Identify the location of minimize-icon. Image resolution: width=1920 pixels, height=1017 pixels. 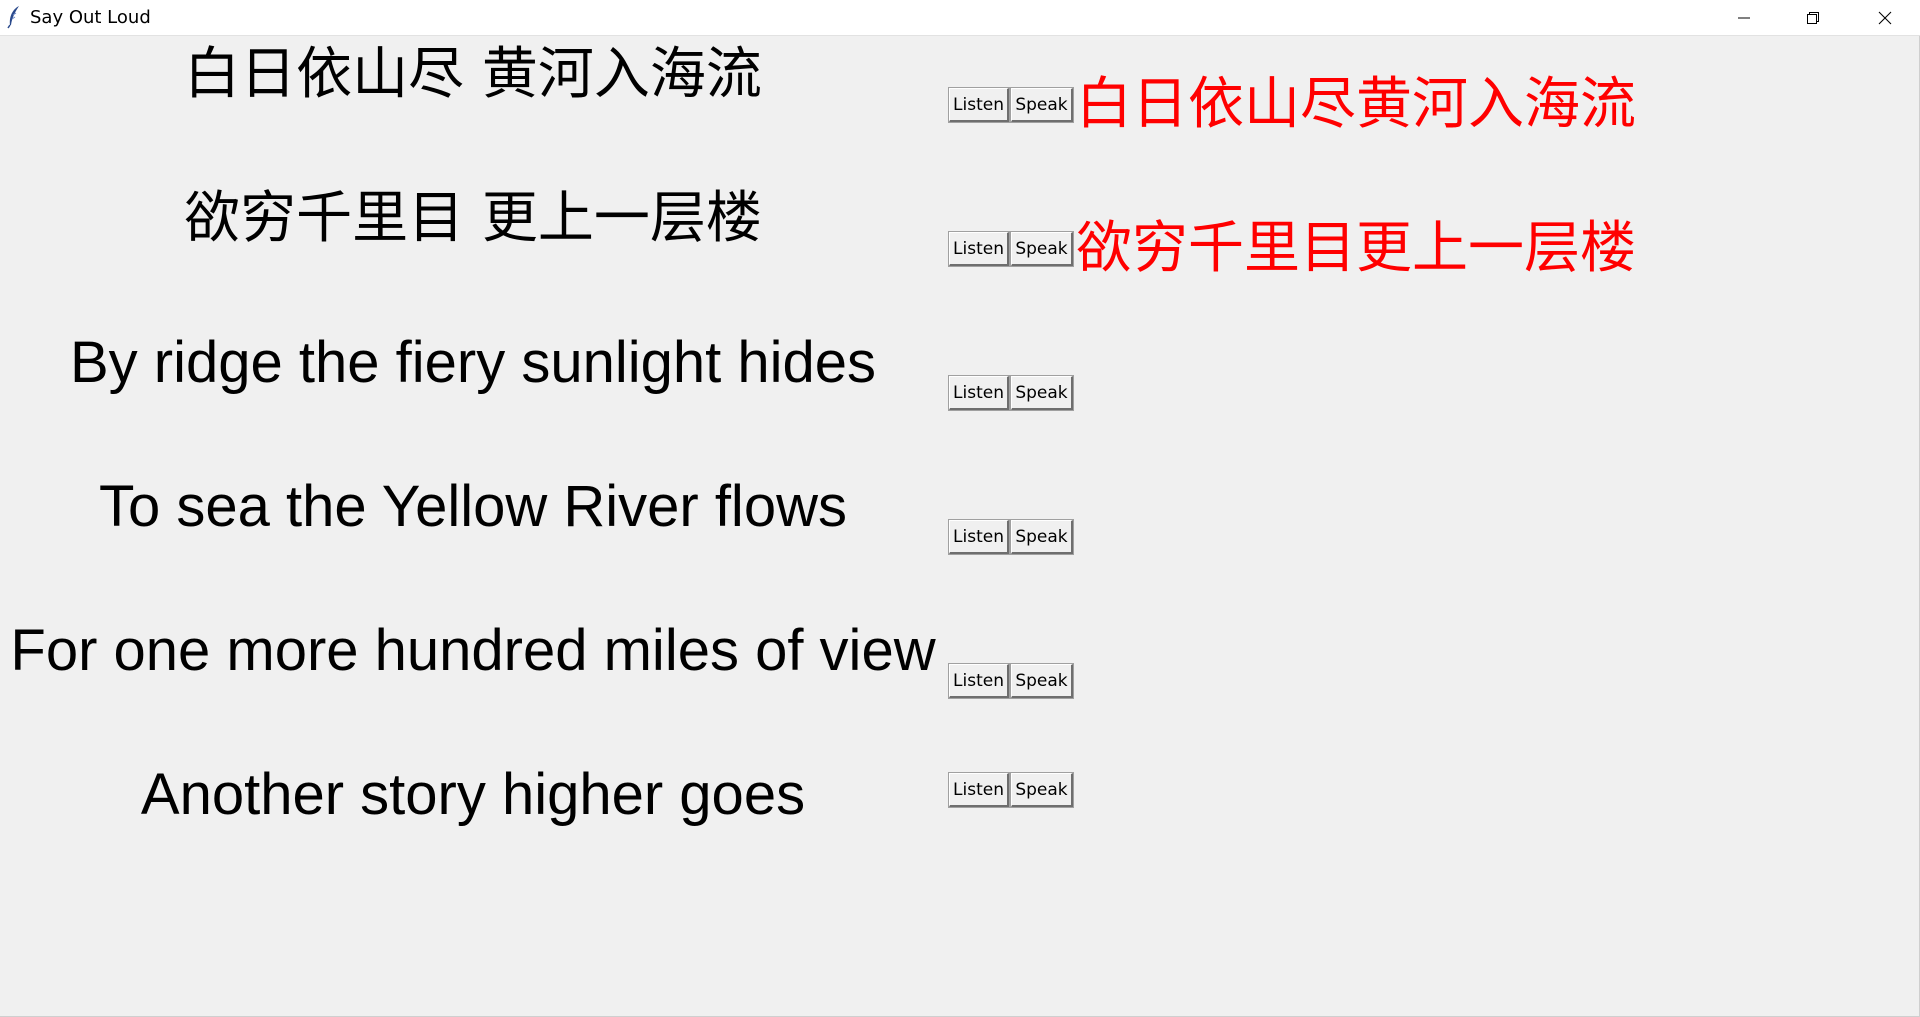
(1744, 18).